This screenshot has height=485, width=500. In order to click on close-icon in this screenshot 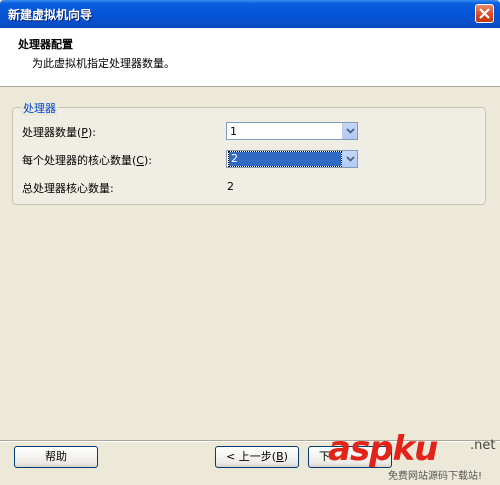, I will do `click(484, 13)`.